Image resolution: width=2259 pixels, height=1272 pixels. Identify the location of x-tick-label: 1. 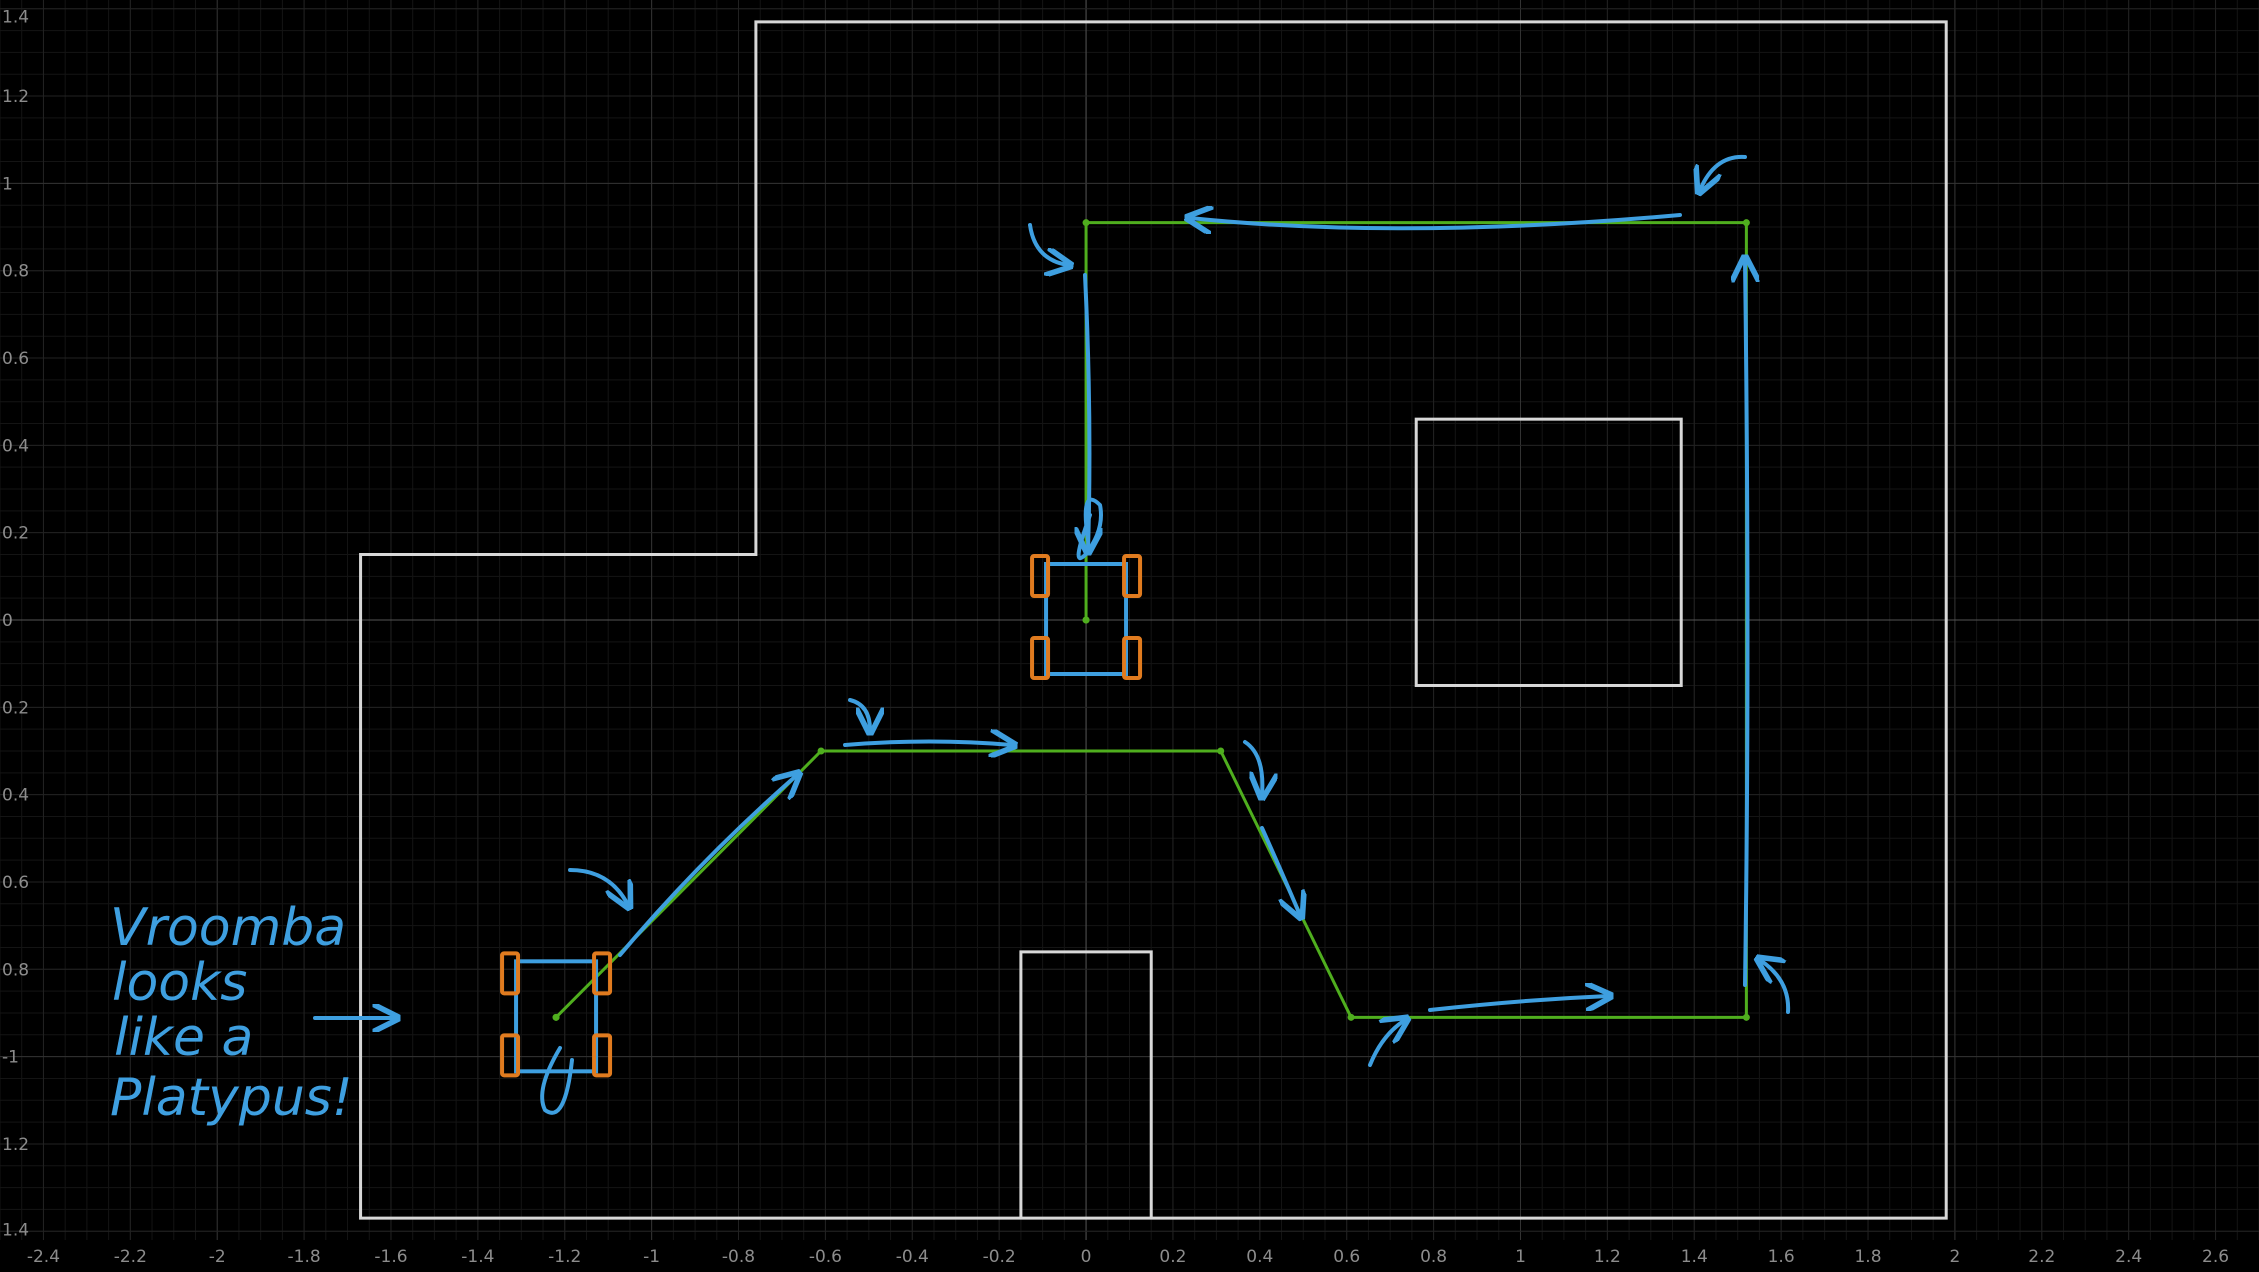
(1520, 1257).